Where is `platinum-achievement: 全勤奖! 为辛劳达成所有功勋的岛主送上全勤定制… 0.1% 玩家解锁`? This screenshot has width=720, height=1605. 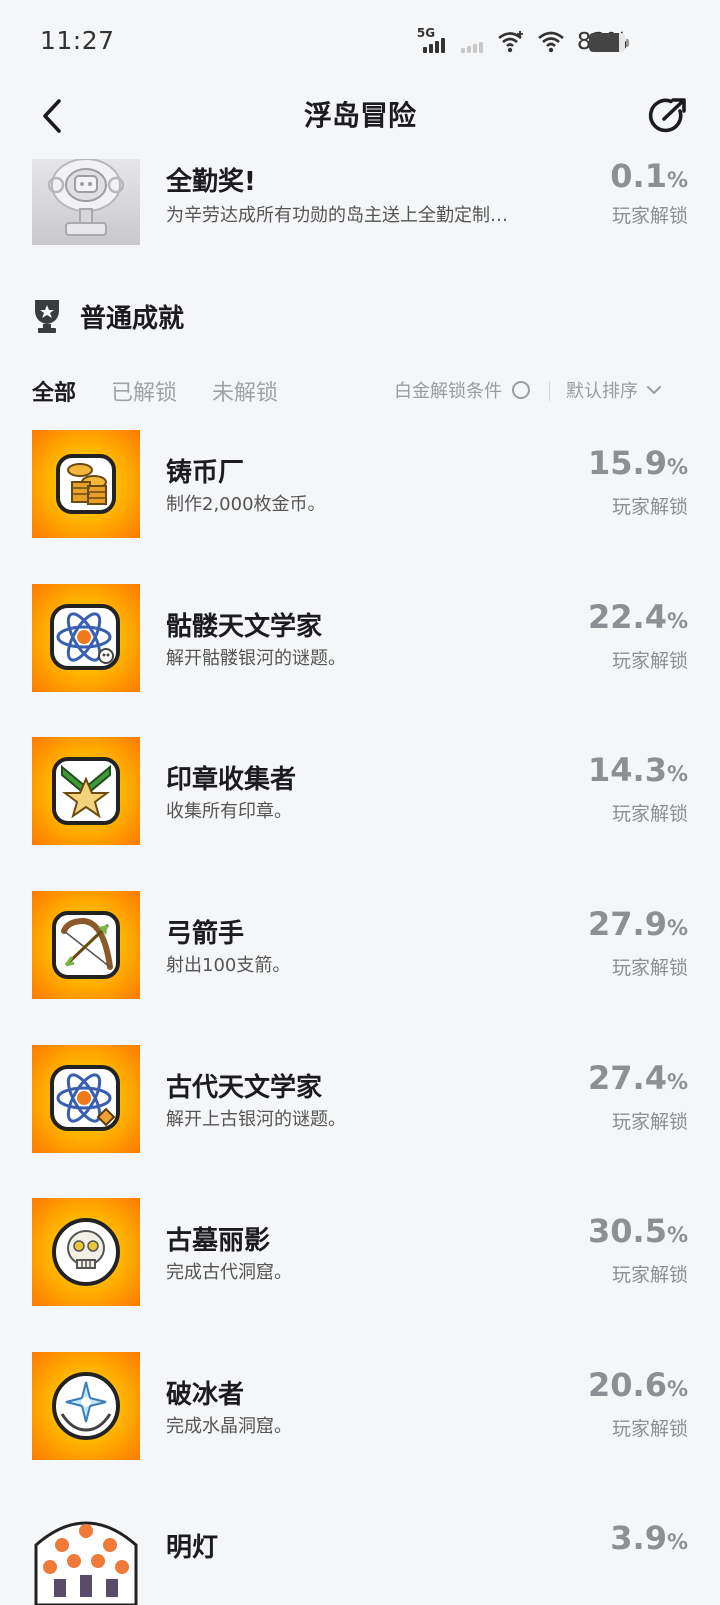
platinum-achievement: 全勤奖! 为辛劳达成所有功勋的岛主送上全勤定制… 0.1% 玩家解锁 is located at coordinates (360, 191).